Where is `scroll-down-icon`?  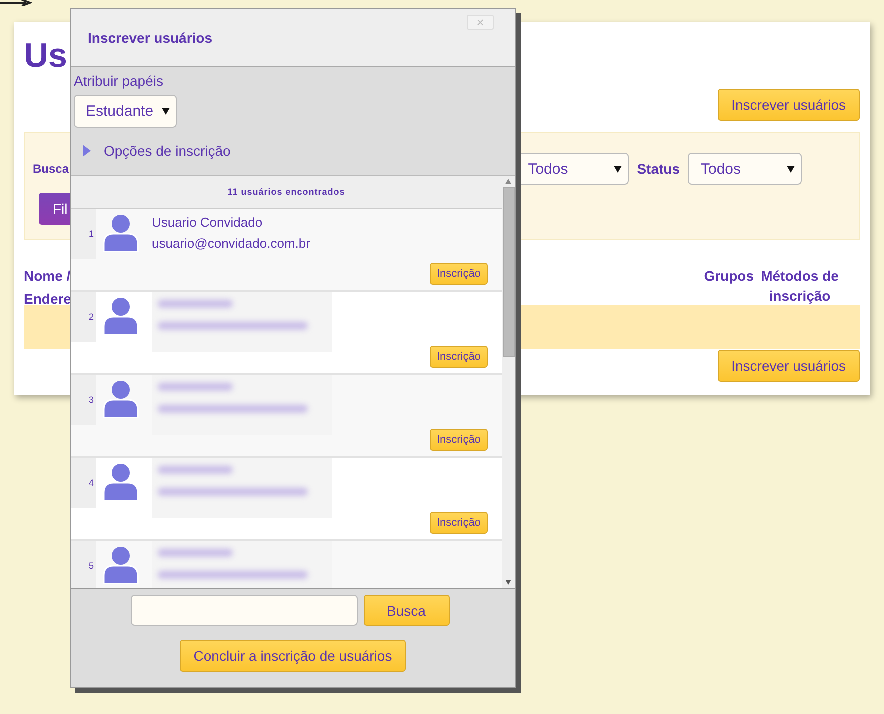
scroll-down-icon is located at coordinates (508, 582).